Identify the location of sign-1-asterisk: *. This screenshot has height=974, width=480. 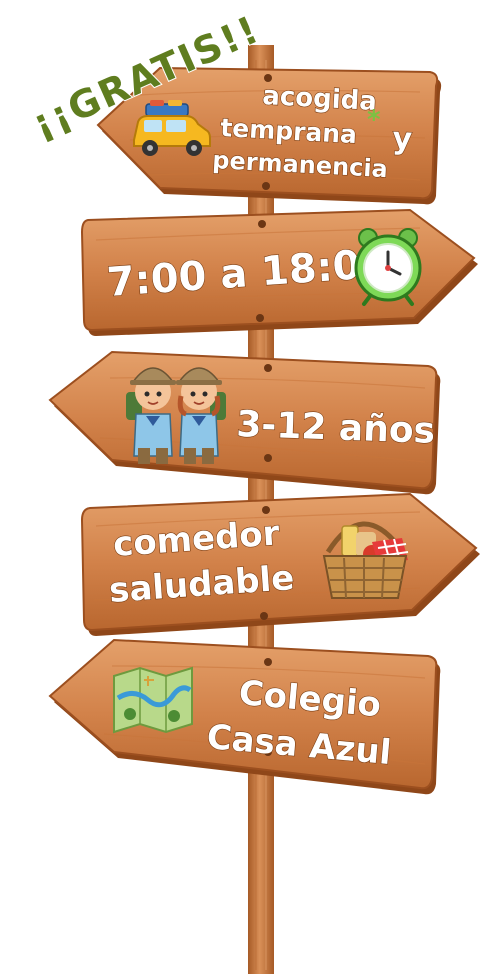
(374, 120).